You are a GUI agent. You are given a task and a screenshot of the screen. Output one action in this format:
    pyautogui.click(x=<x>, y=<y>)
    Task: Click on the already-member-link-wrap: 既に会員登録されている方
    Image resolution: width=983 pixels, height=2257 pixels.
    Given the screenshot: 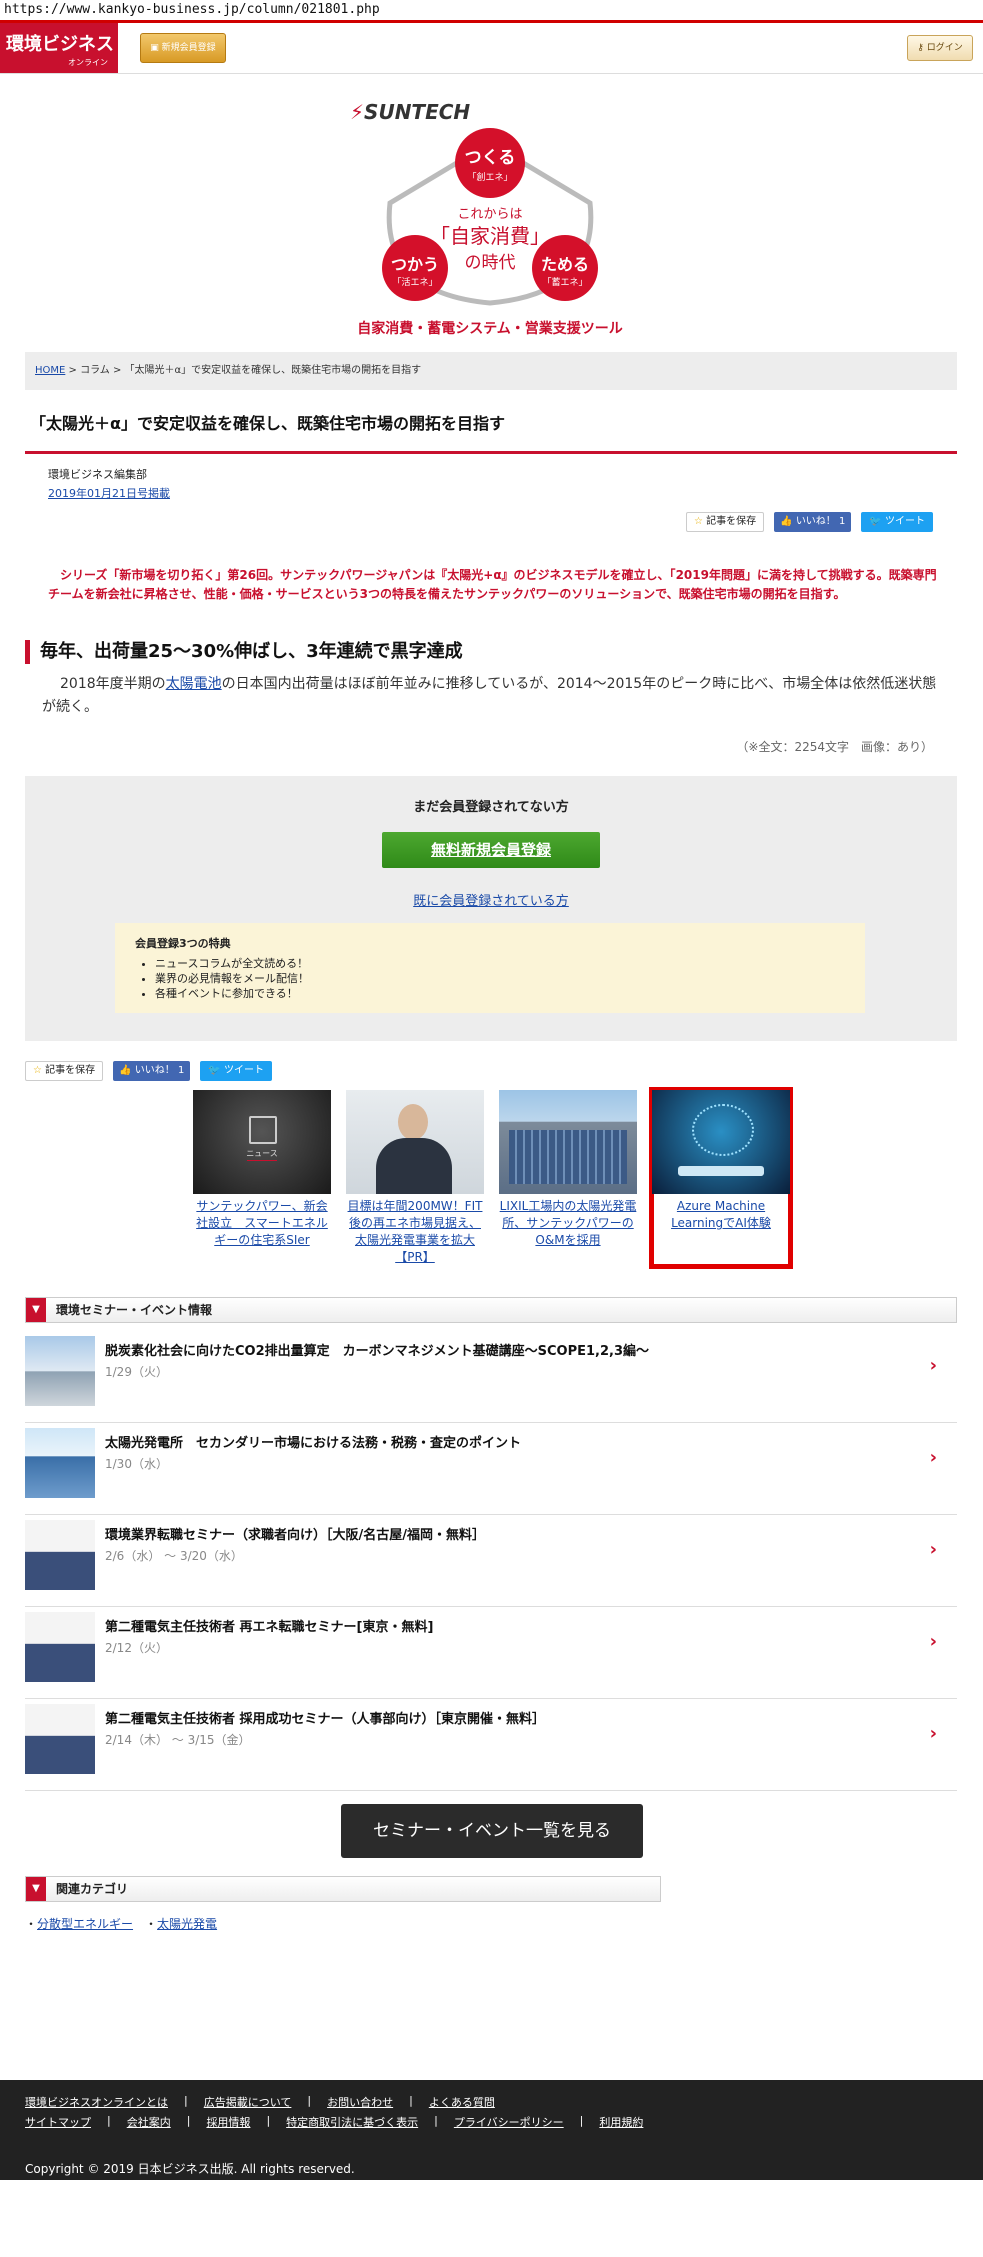 What is the action you would take?
    pyautogui.click(x=491, y=899)
    